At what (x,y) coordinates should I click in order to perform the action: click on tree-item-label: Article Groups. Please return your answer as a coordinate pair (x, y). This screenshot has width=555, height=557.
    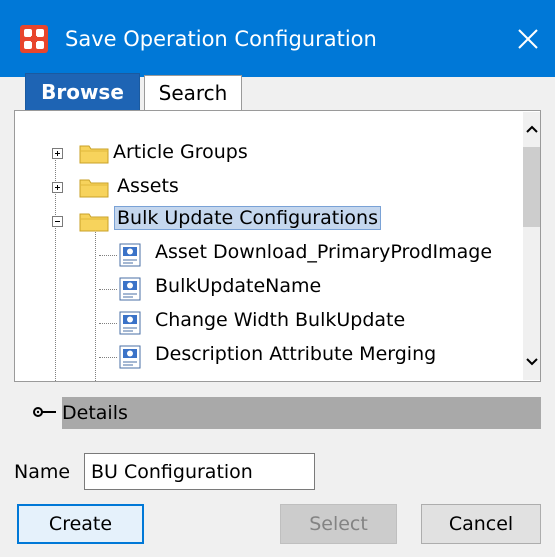
    Looking at the image, I should click on (180, 152).